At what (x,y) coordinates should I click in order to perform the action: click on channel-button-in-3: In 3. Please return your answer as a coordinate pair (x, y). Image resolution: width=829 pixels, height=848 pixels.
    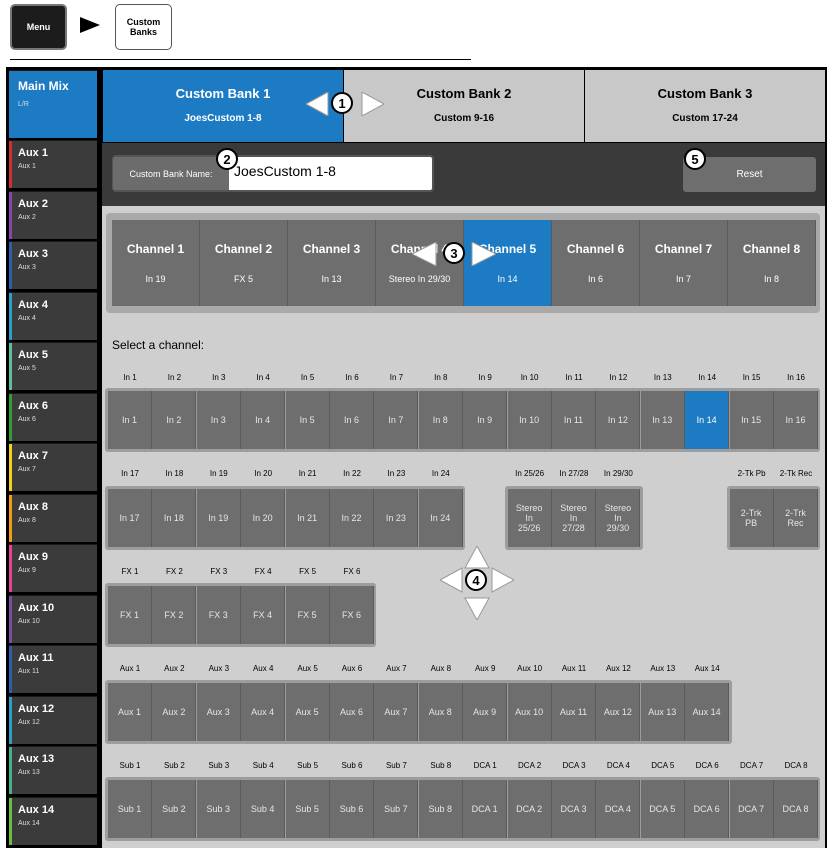
    Looking at the image, I should click on (218, 420).